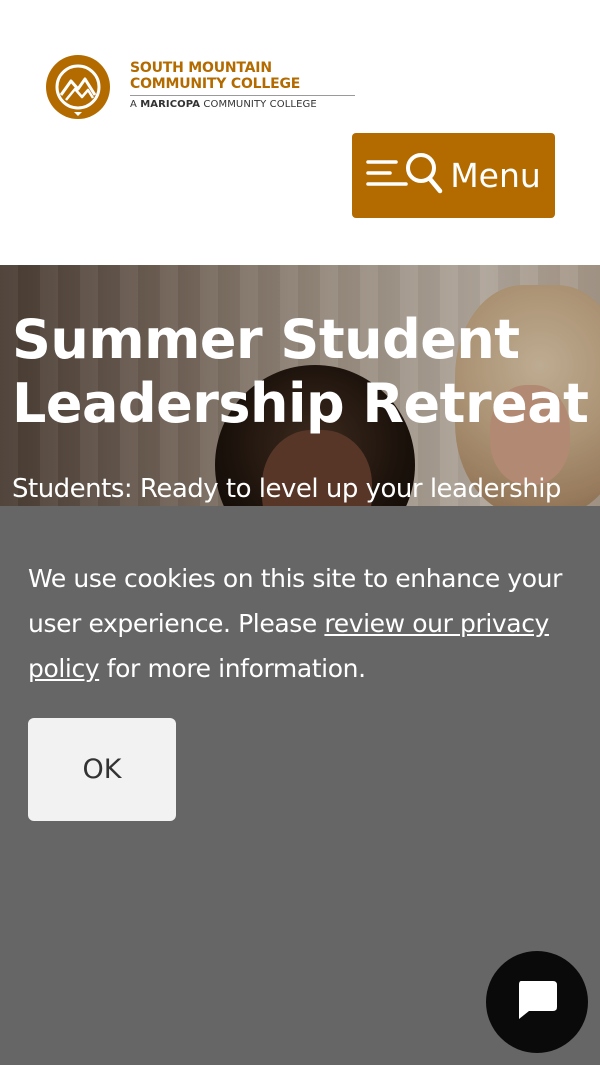  Describe the element at coordinates (424, 175) in the screenshot. I see `search-icon` at that location.